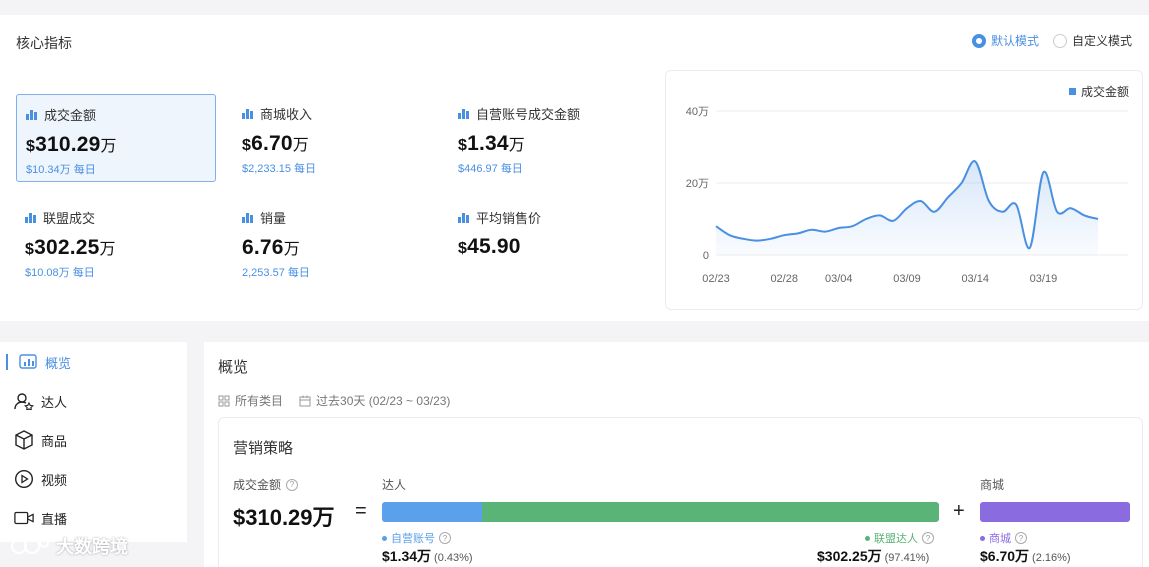 The image size is (1149, 567). Describe the element at coordinates (28, 362) in the screenshot. I see `overview-icon` at that location.